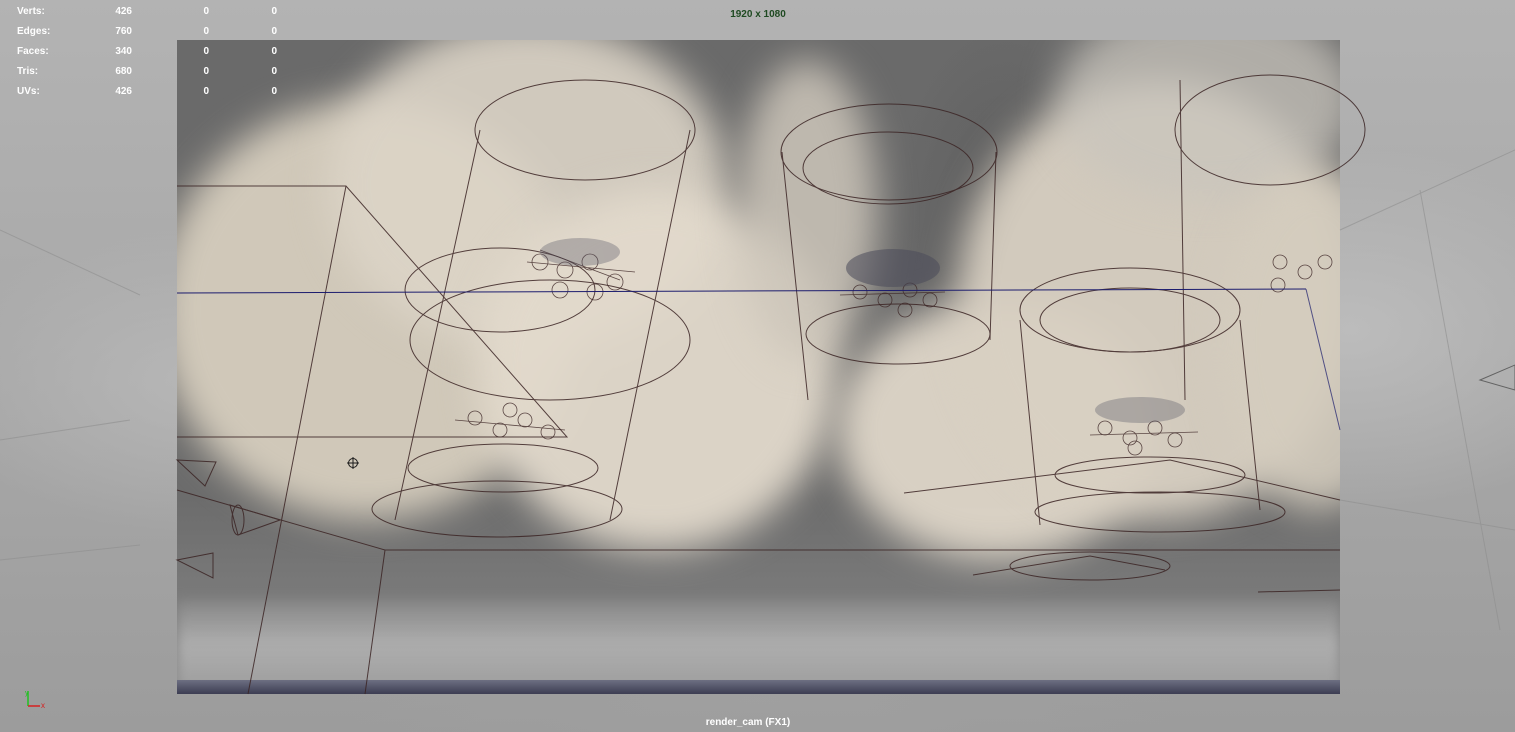  What do you see at coordinates (353, 463) in the screenshot?
I see `pivot-crosshair-icon` at bounding box center [353, 463].